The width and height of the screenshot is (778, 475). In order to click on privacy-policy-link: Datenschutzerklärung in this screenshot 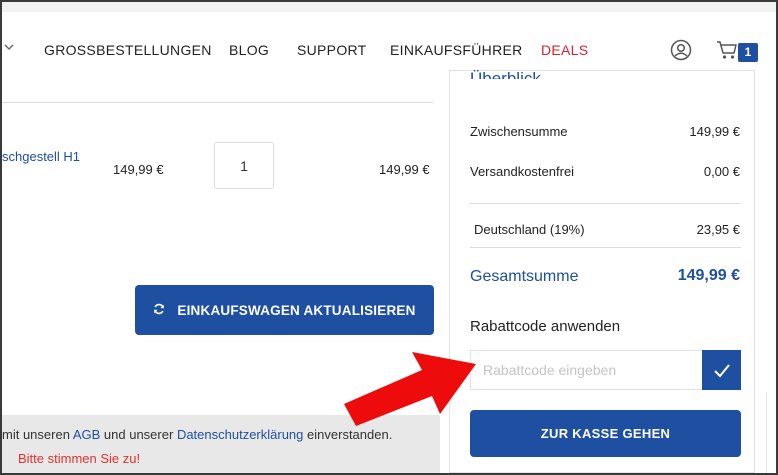, I will do `click(240, 434)`.